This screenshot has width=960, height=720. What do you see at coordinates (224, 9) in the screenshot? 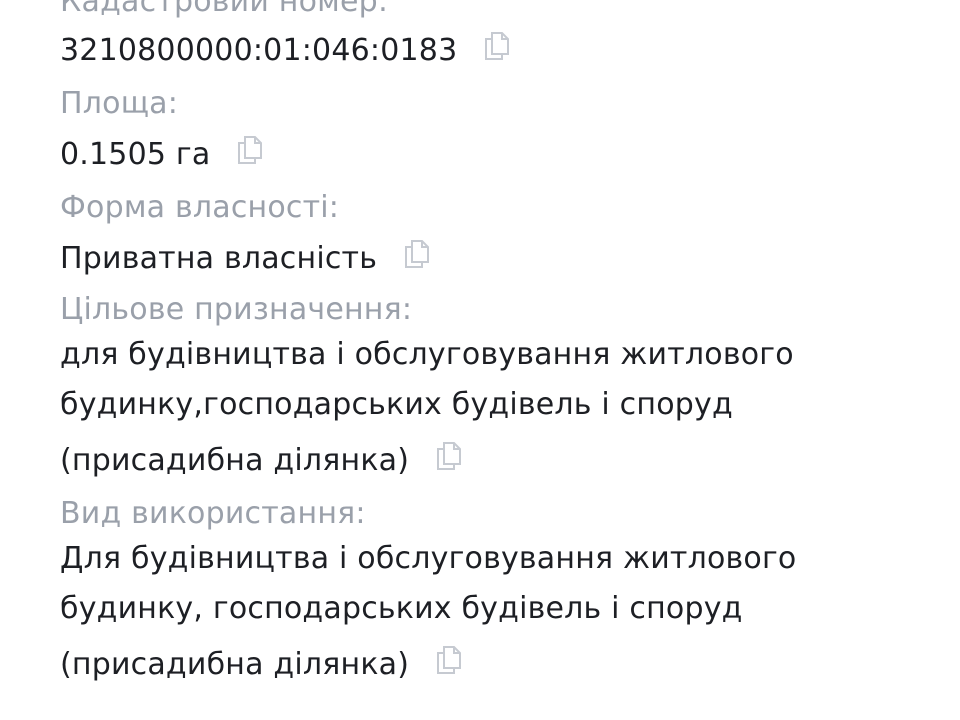
I see `field-label: Кадастровий номер:` at bounding box center [224, 9].